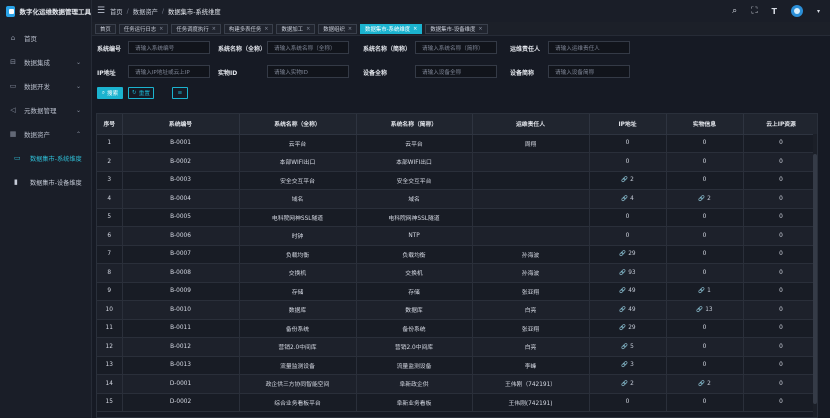 The width and height of the screenshot is (830, 418). Describe the element at coordinates (141, 93) in the screenshot. I see `reset-button: ↻ 重置` at that location.